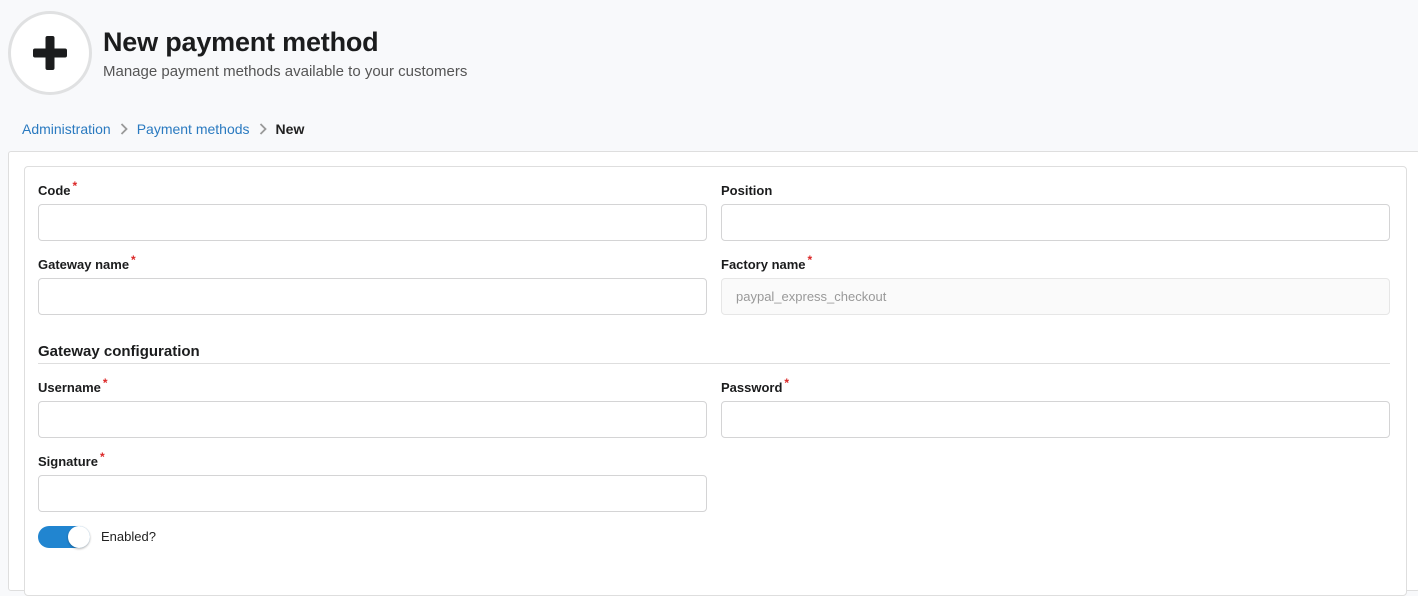 The height and width of the screenshot is (596, 1418). Describe the element at coordinates (87, 262) in the screenshot. I see `gateway-name-label: Gateway name *` at that location.